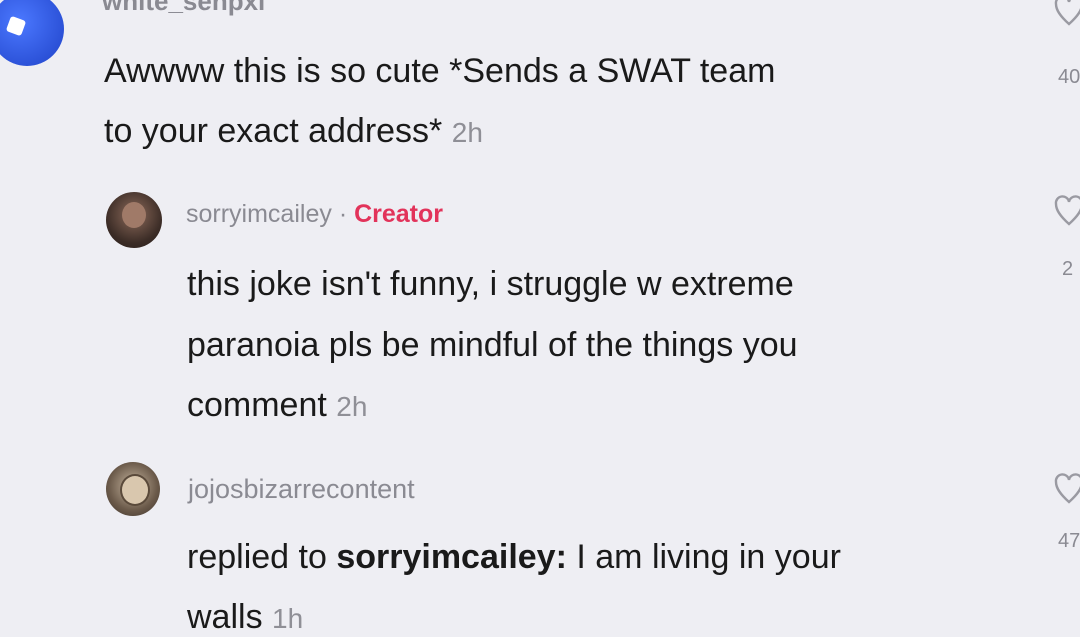 Image resolution: width=1080 pixels, height=637 pixels. What do you see at coordinates (288, 618) in the screenshot?
I see `comment-timestamp: 1h` at bounding box center [288, 618].